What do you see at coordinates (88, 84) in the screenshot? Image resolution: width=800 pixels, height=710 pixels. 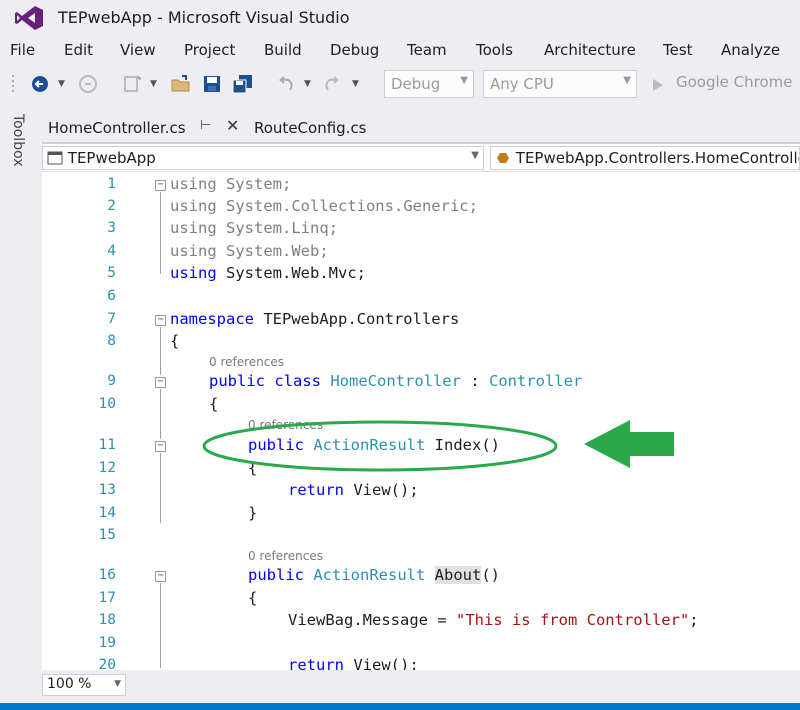 I see `navigate-forward-icon` at bounding box center [88, 84].